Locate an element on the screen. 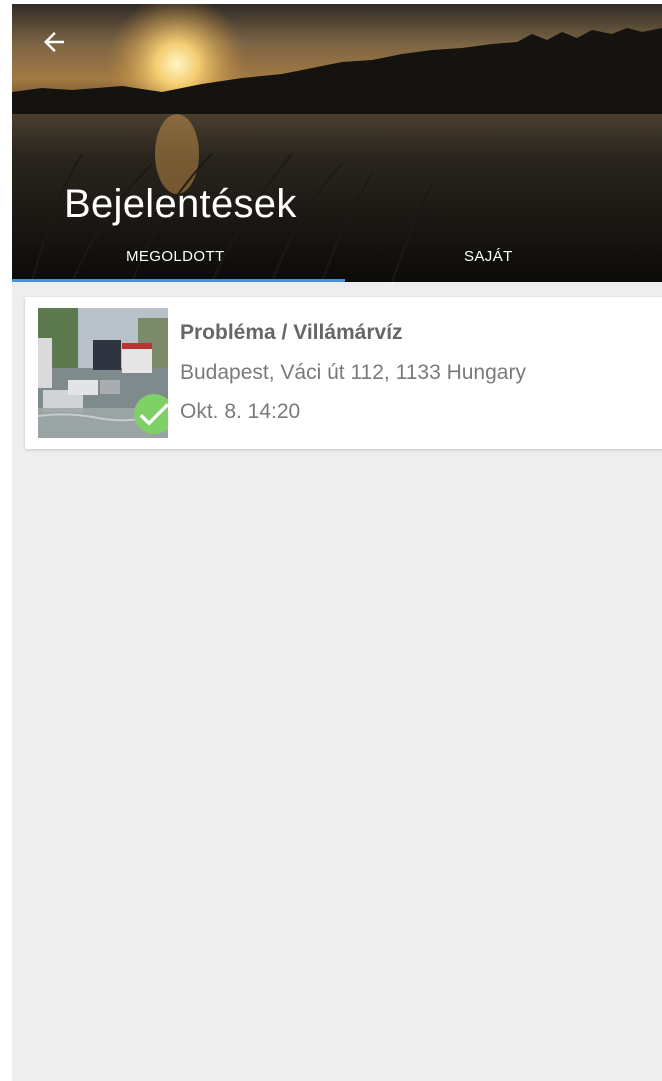 The image size is (662, 1081). report-date: Okt. 8. 14:20 is located at coordinates (240, 411).